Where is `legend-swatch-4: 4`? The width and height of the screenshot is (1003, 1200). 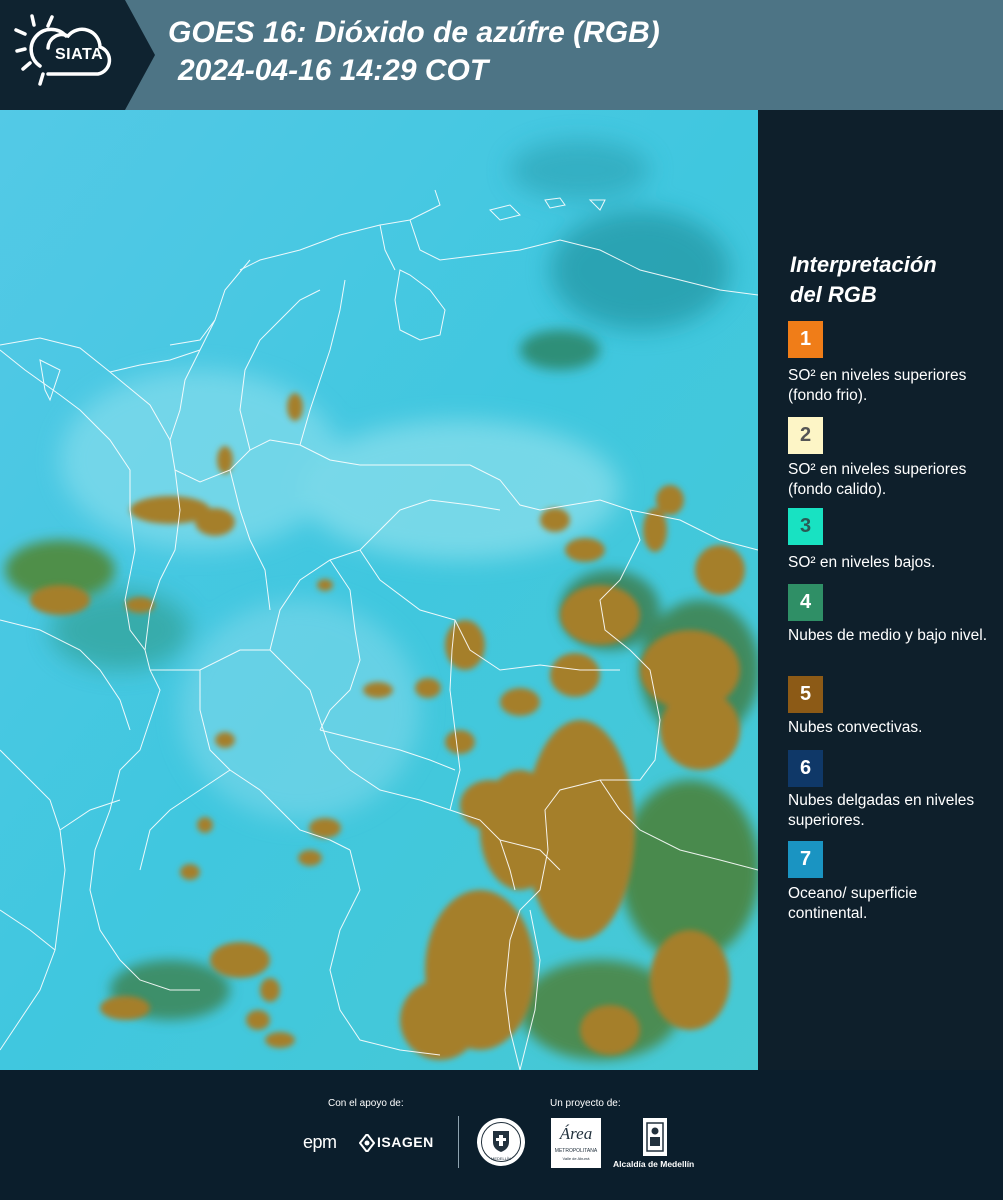
legend-swatch-4: 4 is located at coordinates (805, 602).